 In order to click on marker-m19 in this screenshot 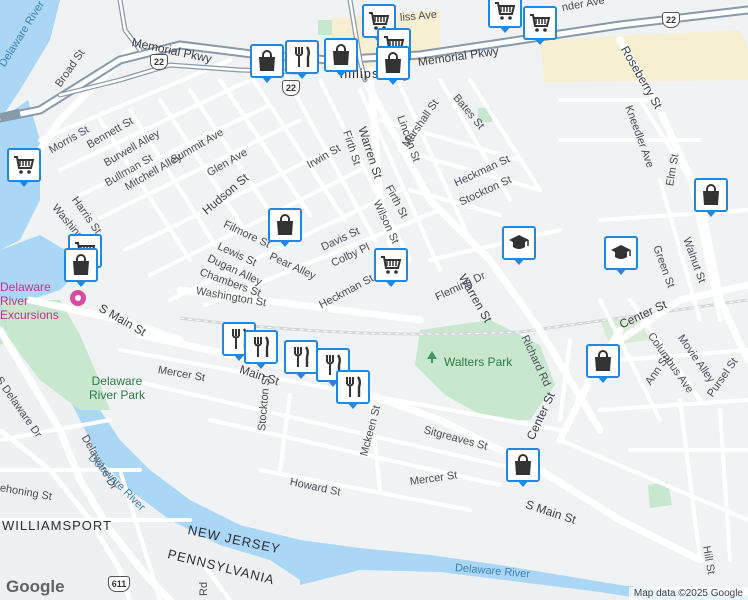, I will do `click(301, 359)`.